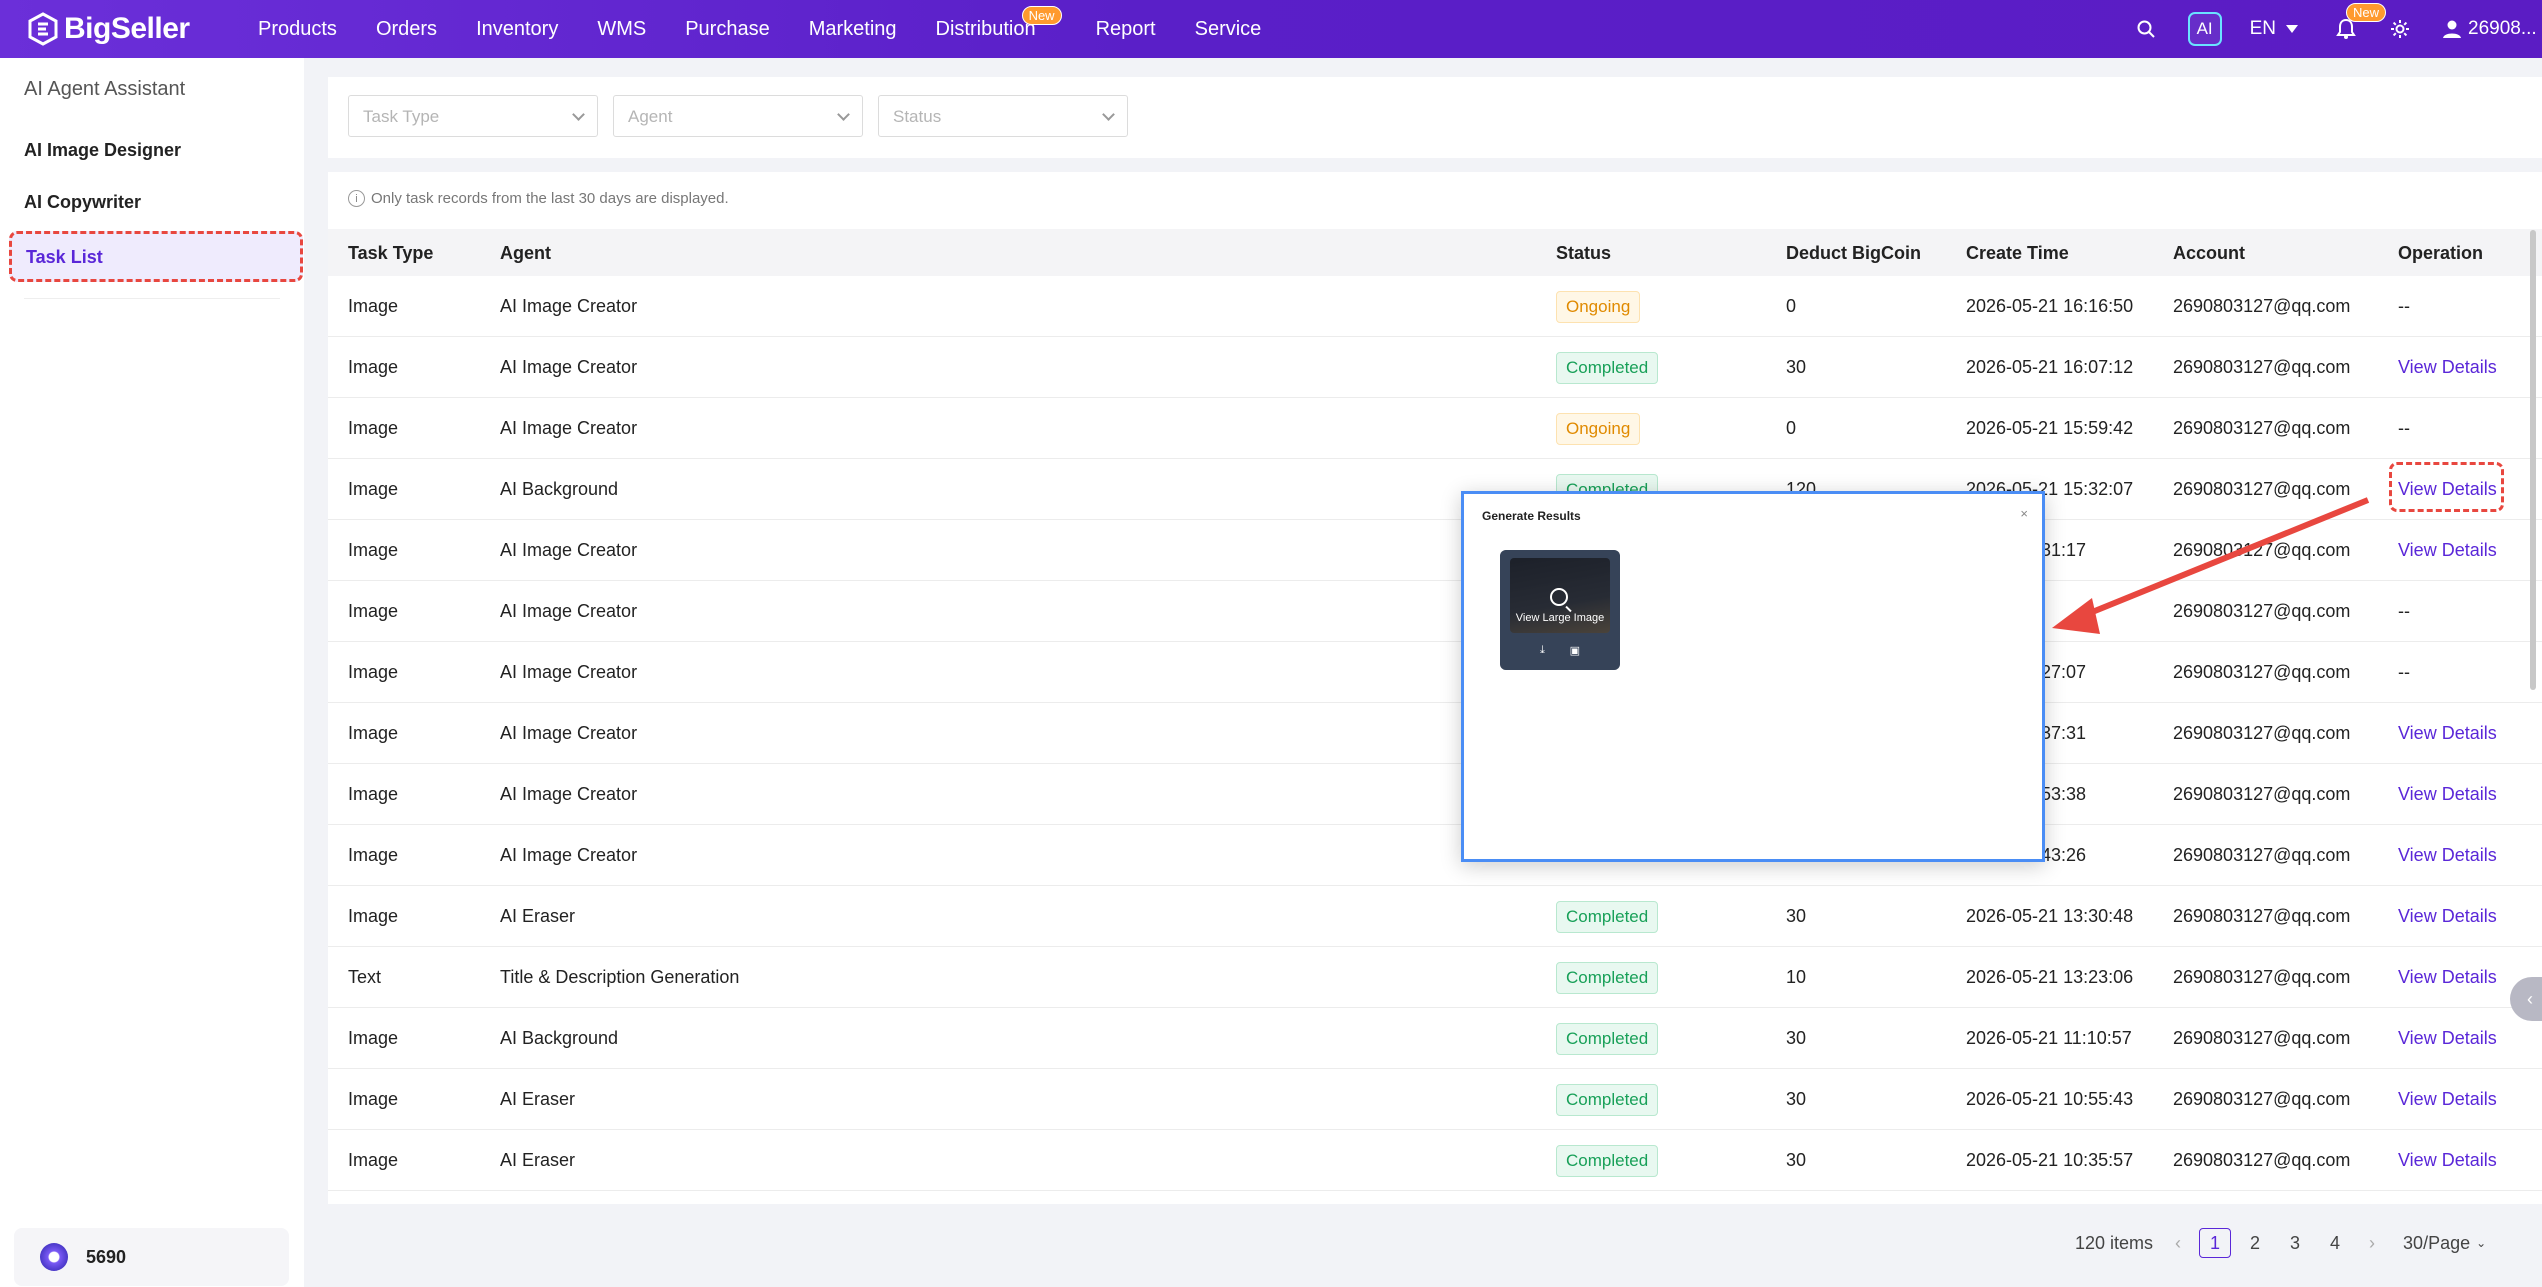 The width and height of the screenshot is (2542, 1287). What do you see at coordinates (1542, 650) in the screenshot?
I see `download-icon: ⤓` at bounding box center [1542, 650].